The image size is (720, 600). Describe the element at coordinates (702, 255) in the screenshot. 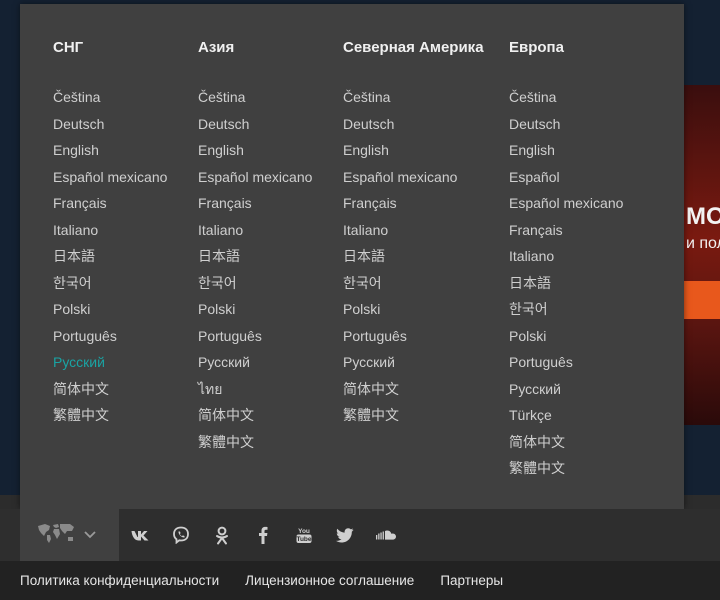

I see `promo-banner: МОР и пол` at that location.